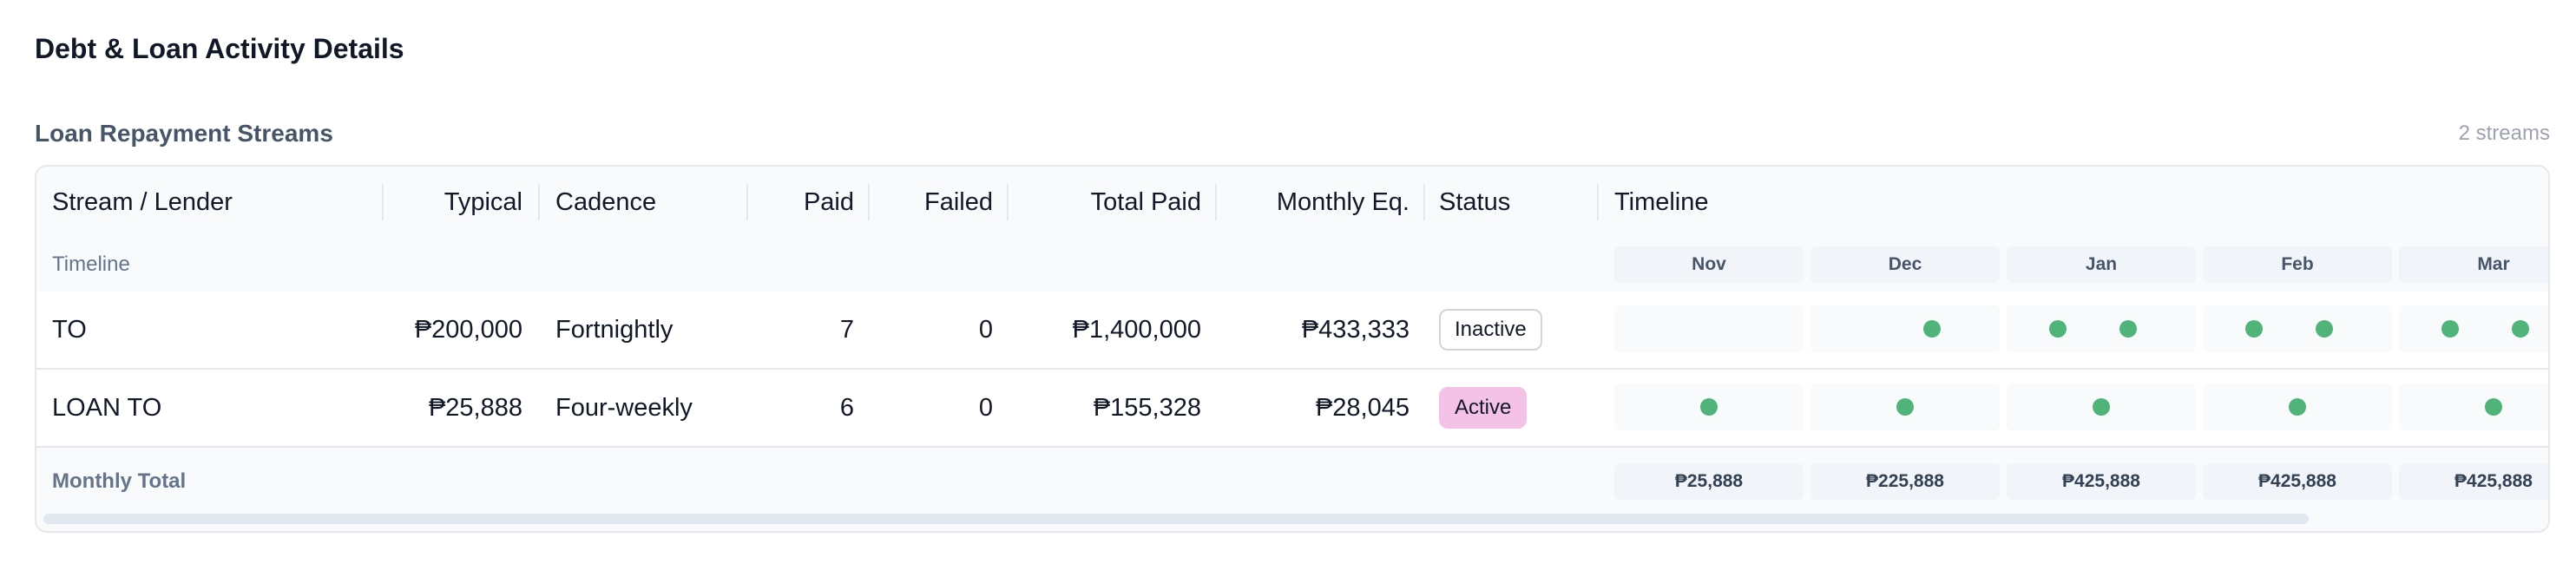  What do you see at coordinates (475, 407) in the screenshot?
I see `typical-amount: ₱25,888` at bounding box center [475, 407].